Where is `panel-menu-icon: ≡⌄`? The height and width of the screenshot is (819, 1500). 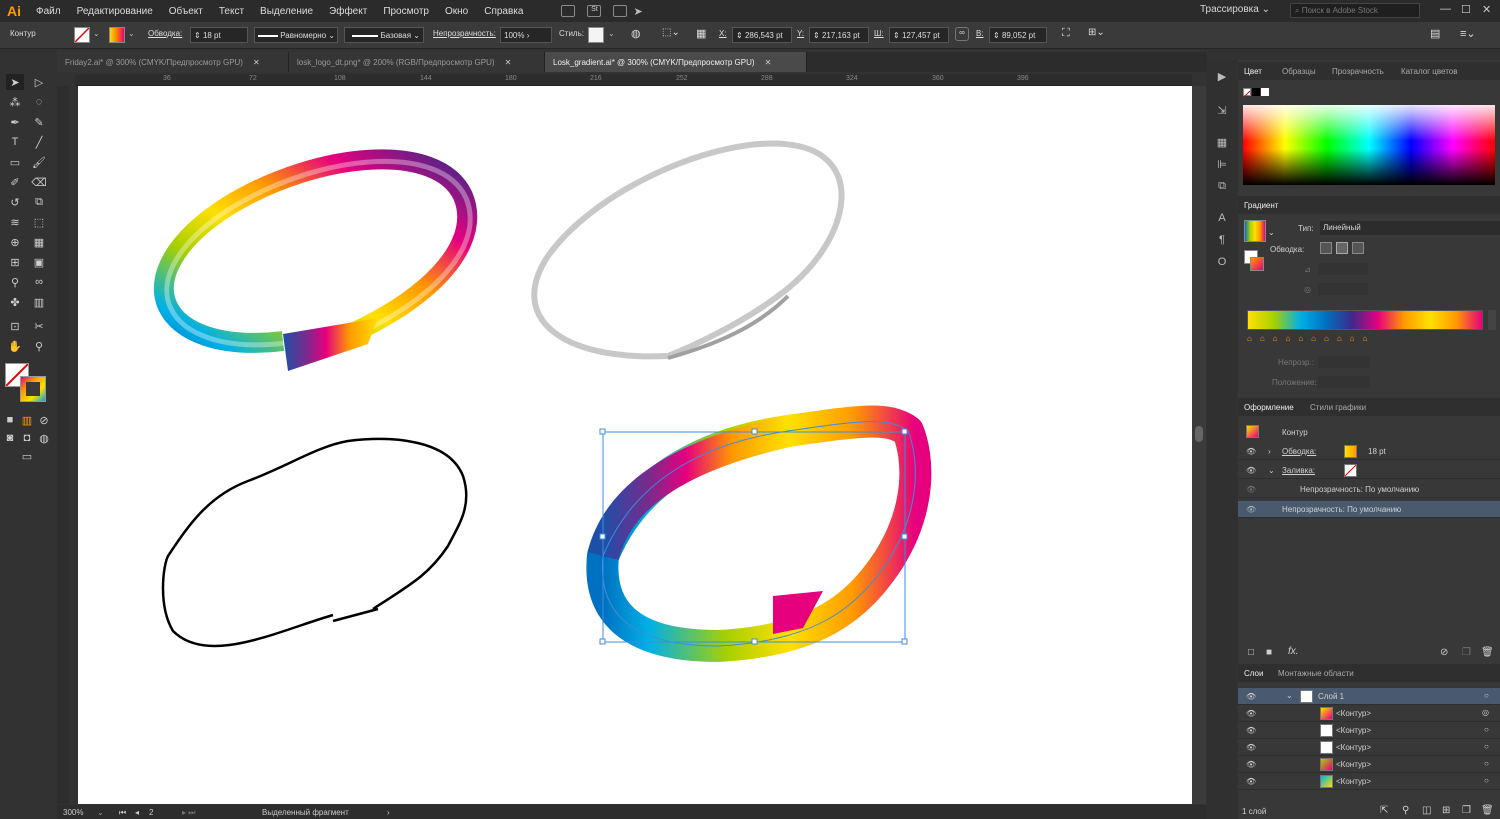 panel-menu-icon: ≡⌄ is located at coordinates (1468, 33).